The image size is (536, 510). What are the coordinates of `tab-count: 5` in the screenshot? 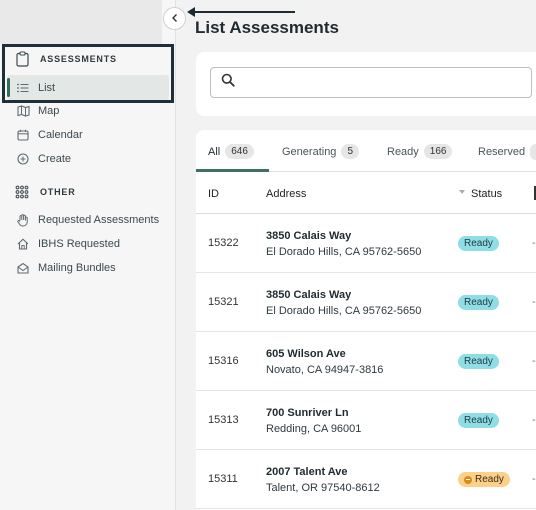 It's located at (350, 151).